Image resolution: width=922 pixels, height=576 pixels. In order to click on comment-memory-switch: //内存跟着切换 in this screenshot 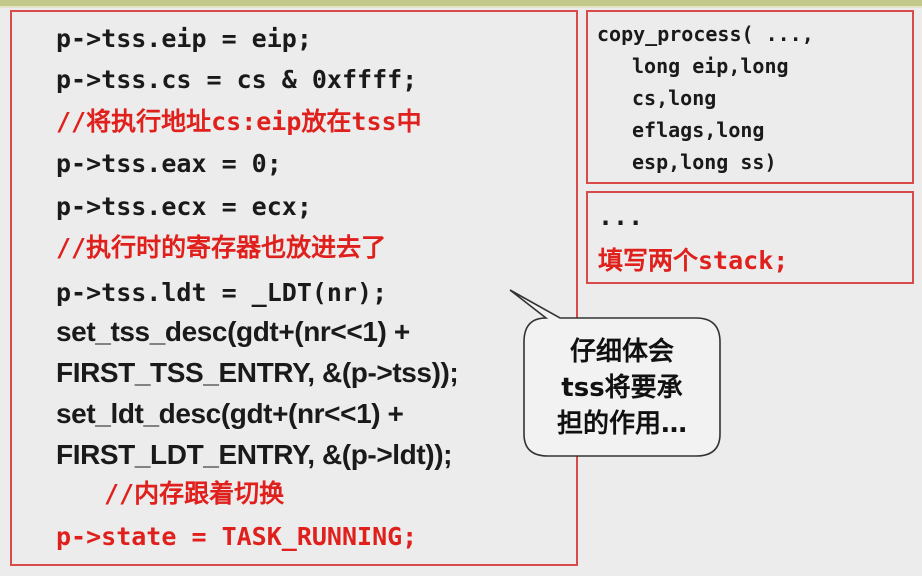, I will do `click(194, 493)`.